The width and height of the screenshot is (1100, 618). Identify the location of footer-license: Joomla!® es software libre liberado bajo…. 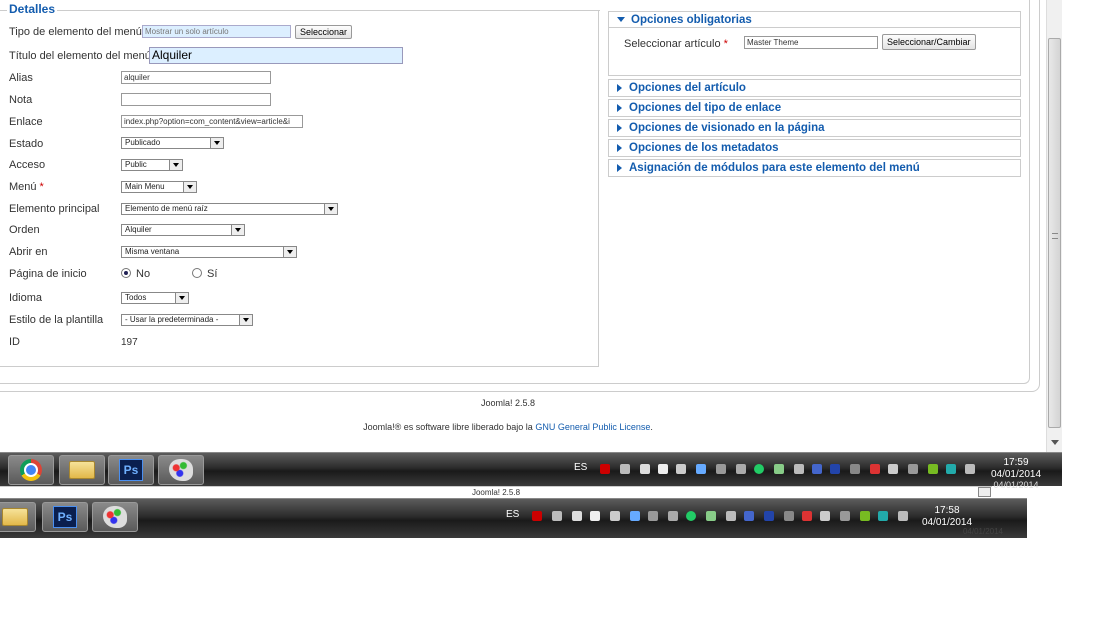
(508, 427).